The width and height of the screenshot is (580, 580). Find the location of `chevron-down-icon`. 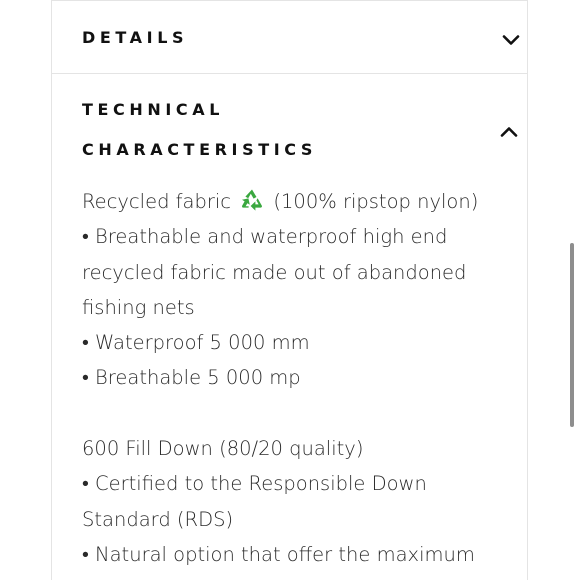

chevron-down-icon is located at coordinates (511, 40).